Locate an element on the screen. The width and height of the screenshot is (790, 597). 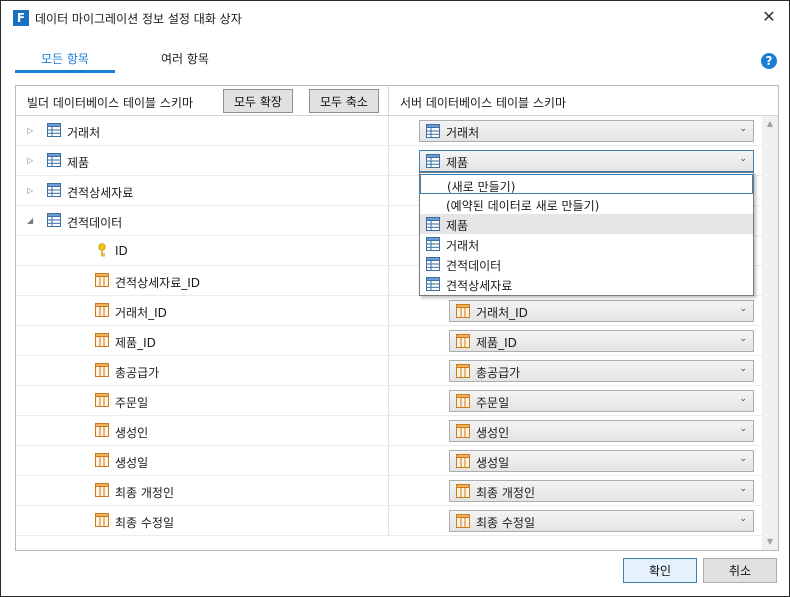
vertical-scrollbar: ▲ ▼ is located at coordinates (770, 333).